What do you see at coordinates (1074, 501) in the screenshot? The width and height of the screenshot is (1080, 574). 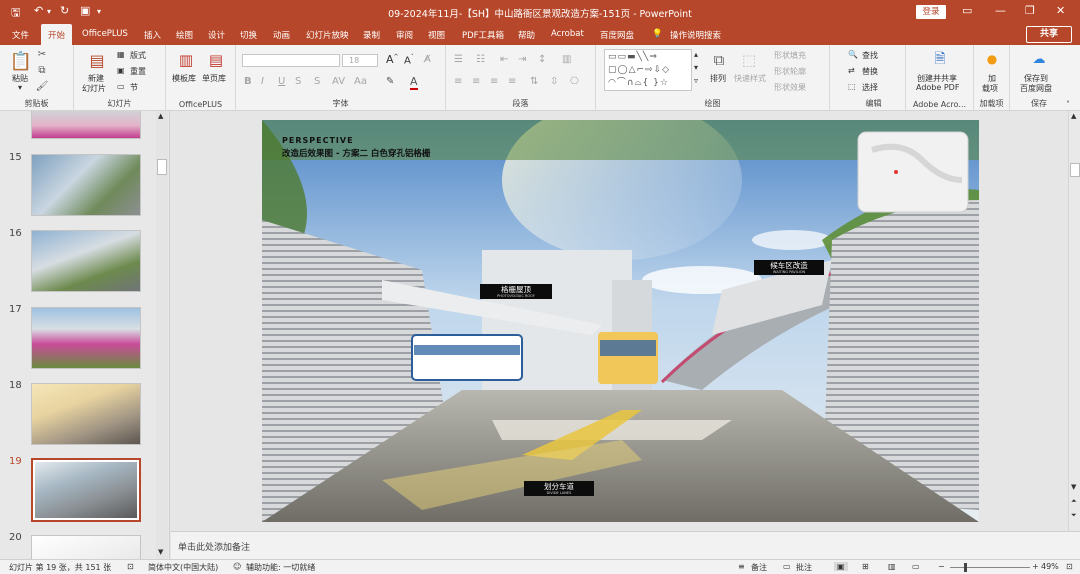 I see `previous-slide-icon: ⏶` at bounding box center [1074, 501].